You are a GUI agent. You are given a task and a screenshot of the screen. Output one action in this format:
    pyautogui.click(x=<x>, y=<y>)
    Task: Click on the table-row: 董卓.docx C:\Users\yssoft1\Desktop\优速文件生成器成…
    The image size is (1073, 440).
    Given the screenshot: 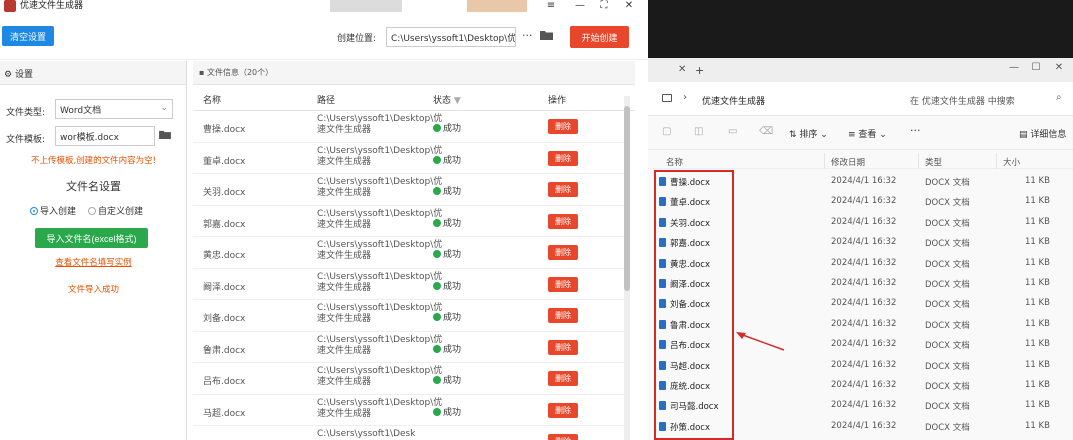 What is the action you would take?
    pyautogui.click(x=409, y=158)
    